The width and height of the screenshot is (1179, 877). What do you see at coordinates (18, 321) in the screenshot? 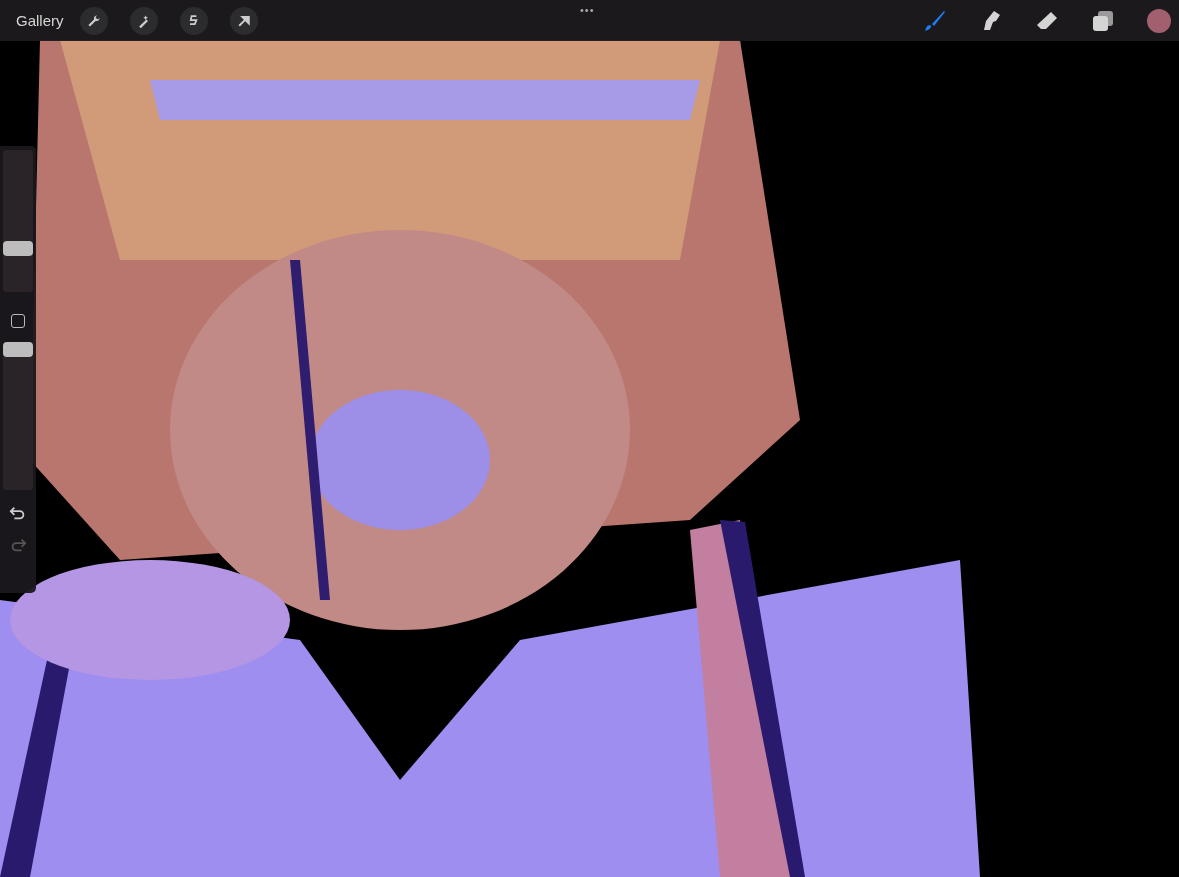
I see `square-icon` at bounding box center [18, 321].